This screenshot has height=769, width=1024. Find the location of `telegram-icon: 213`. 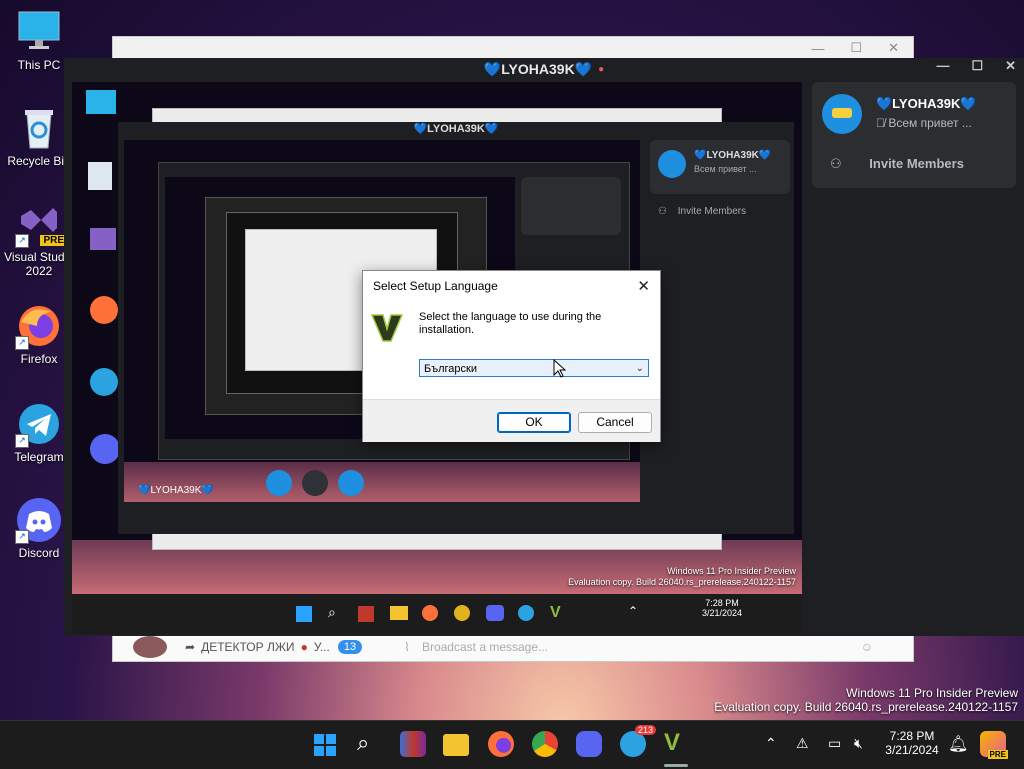

telegram-icon: 213 is located at coordinates (638, 741).